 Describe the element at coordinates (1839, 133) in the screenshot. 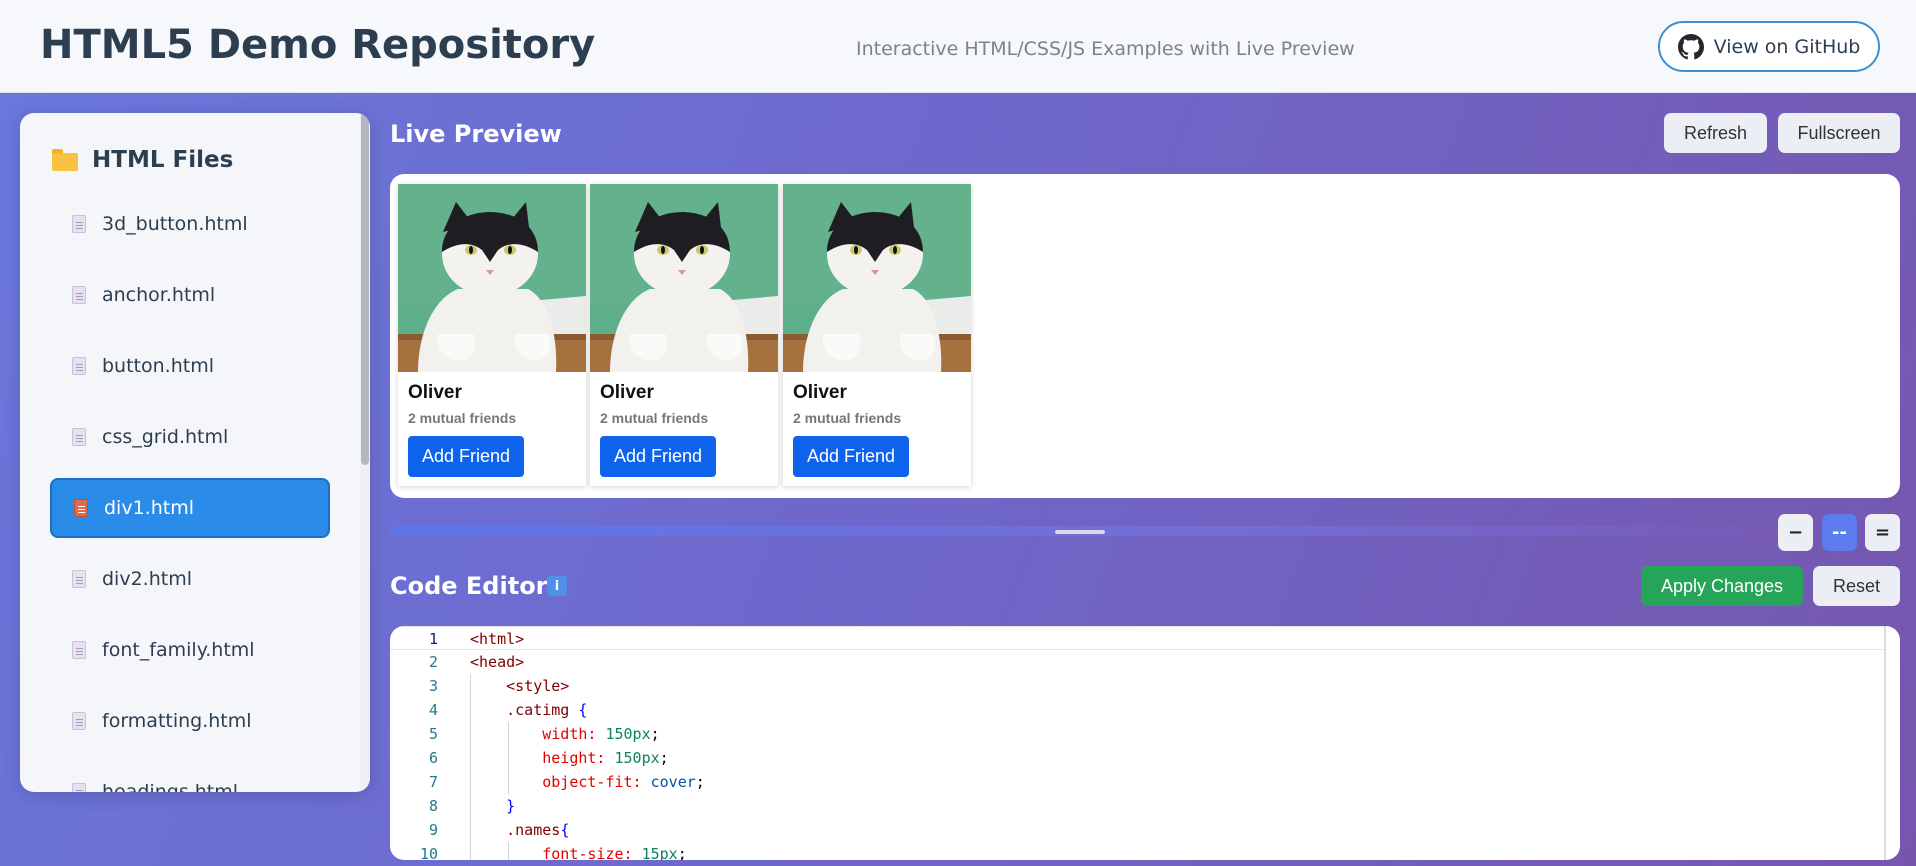

I see `fullscreen-button: Fullscreen` at that location.